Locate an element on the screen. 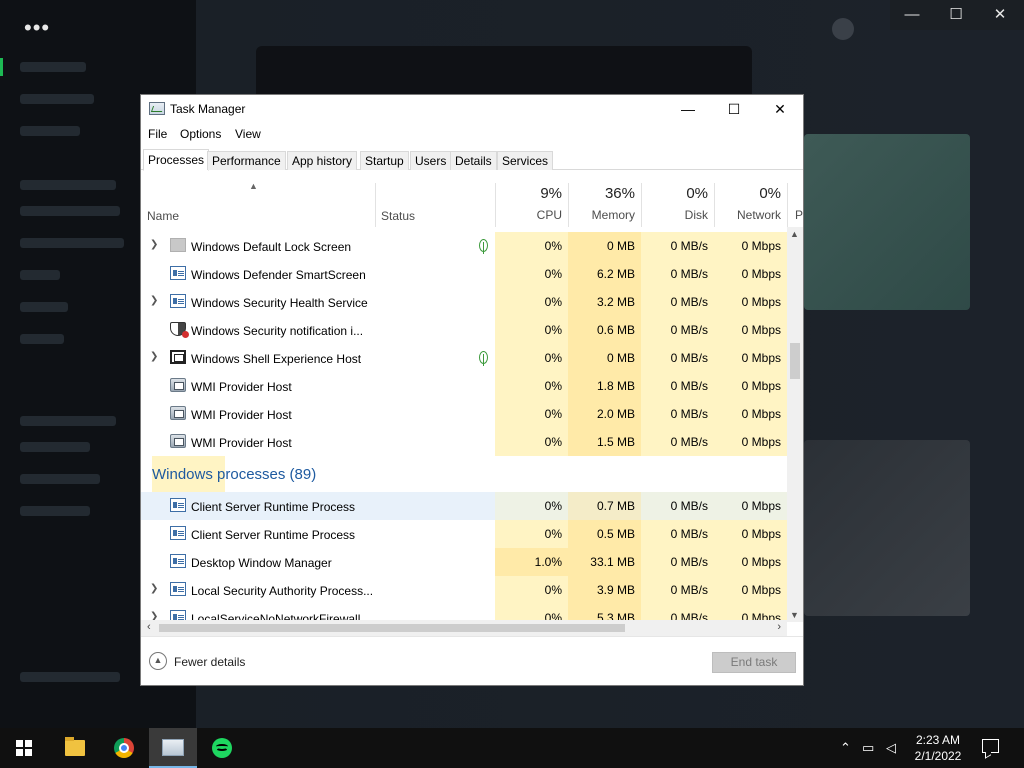 This screenshot has width=1024, height=768. file-explorer-icon is located at coordinates (75, 746).